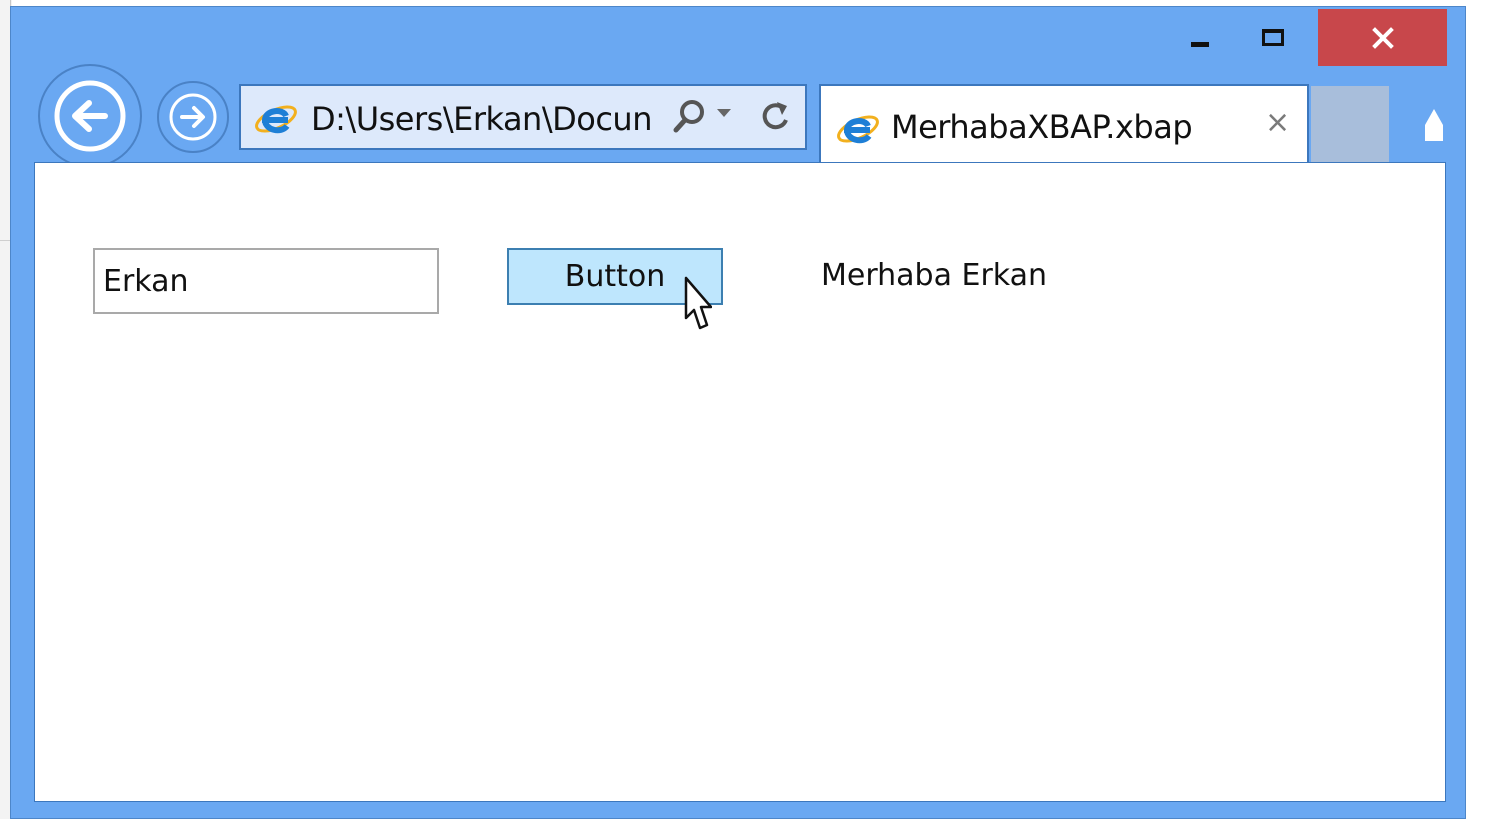 This screenshot has width=1486, height=819. What do you see at coordinates (1434, 123) in the screenshot?
I see `home-icon` at bounding box center [1434, 123].